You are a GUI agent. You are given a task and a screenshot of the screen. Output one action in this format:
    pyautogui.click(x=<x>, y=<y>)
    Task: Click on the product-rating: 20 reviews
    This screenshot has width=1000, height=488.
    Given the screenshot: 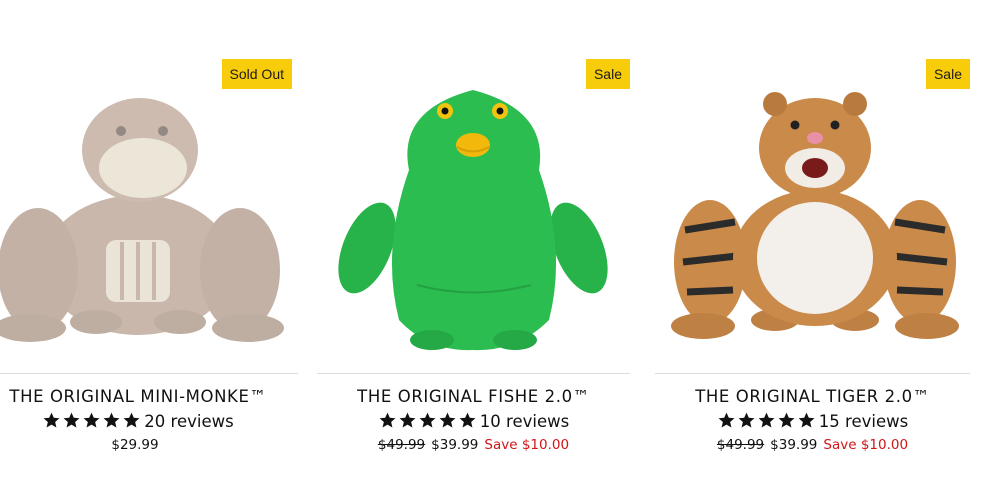 What is the action you would take?
    pyautogui.click(x=149, y=423)
    